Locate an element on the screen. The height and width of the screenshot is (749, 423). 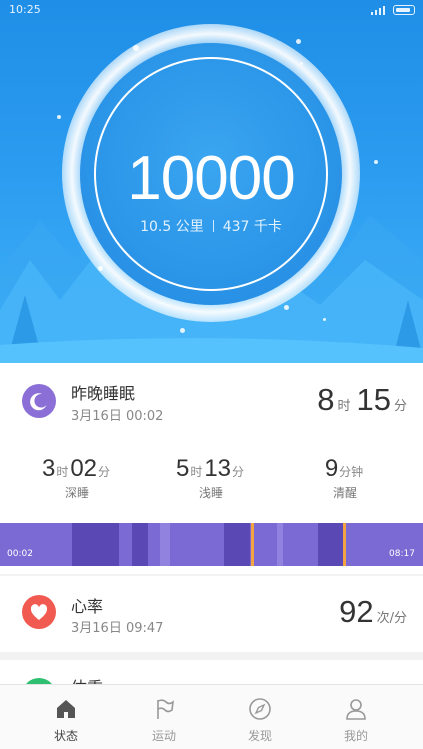
deep-sleep-label: 深睡 is located at coordinates (76, 493).